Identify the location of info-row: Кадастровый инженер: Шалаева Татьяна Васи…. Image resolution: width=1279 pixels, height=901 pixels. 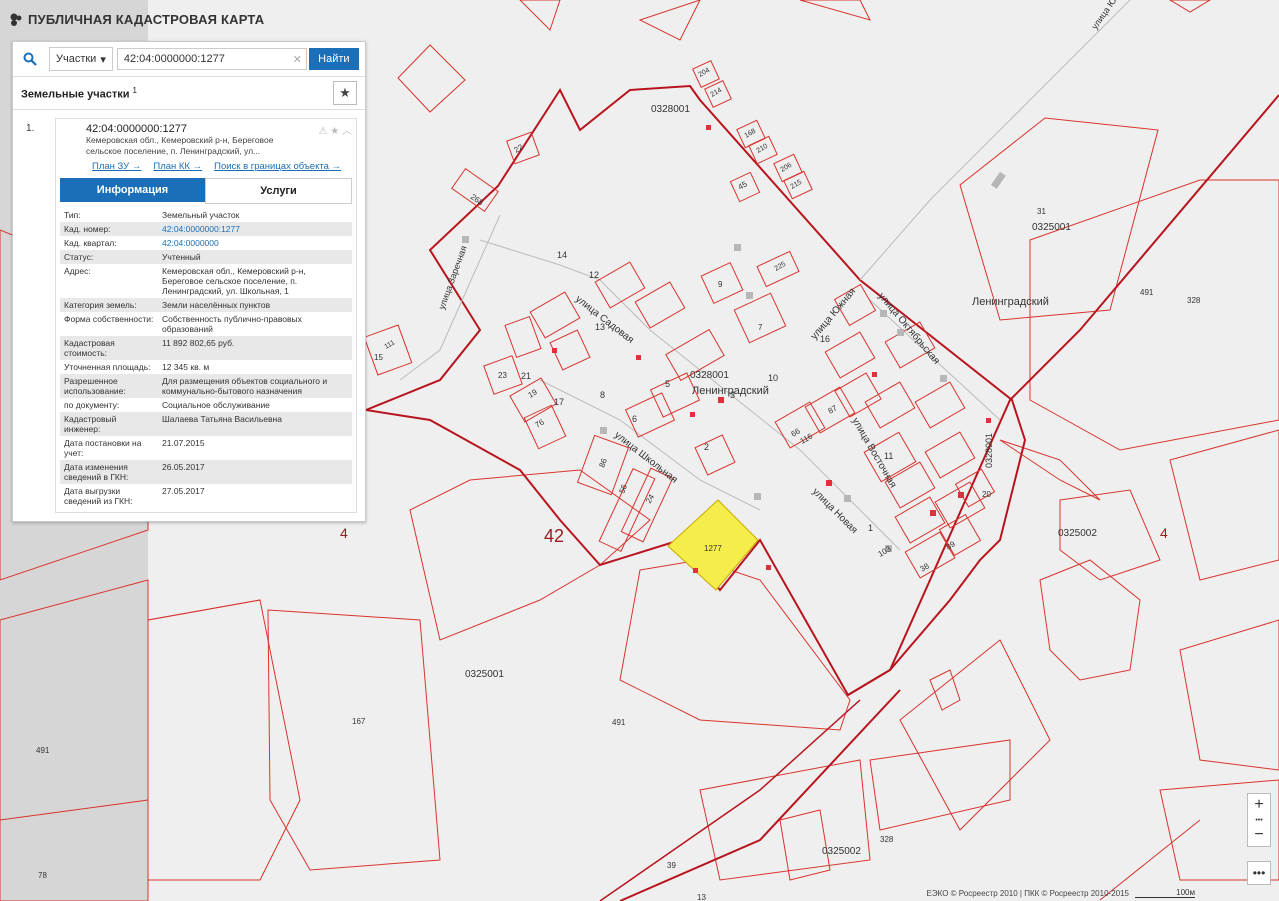
(206, 424).